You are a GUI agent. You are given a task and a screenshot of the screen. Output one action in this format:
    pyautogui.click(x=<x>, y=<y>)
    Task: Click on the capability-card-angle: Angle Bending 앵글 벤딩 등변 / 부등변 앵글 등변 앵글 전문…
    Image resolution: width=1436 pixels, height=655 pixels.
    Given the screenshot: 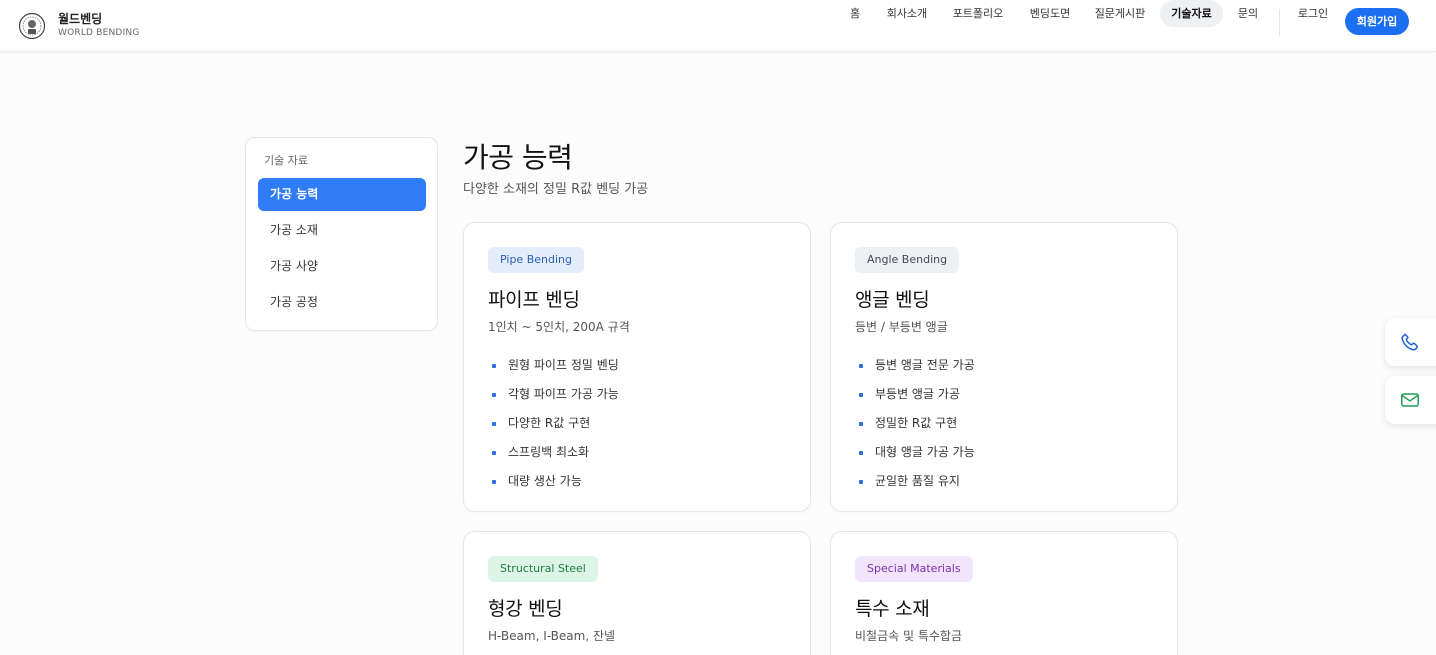 What is the action you would take?
    pyautogui.click(x=1004, y=367)
    